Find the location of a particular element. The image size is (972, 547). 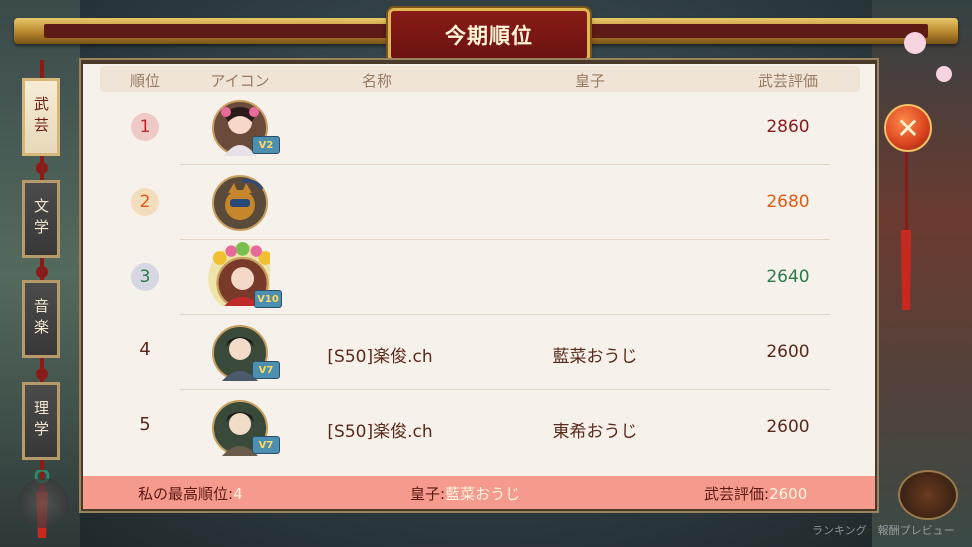

score-value: 2860 is located at coordinates (788, 127).